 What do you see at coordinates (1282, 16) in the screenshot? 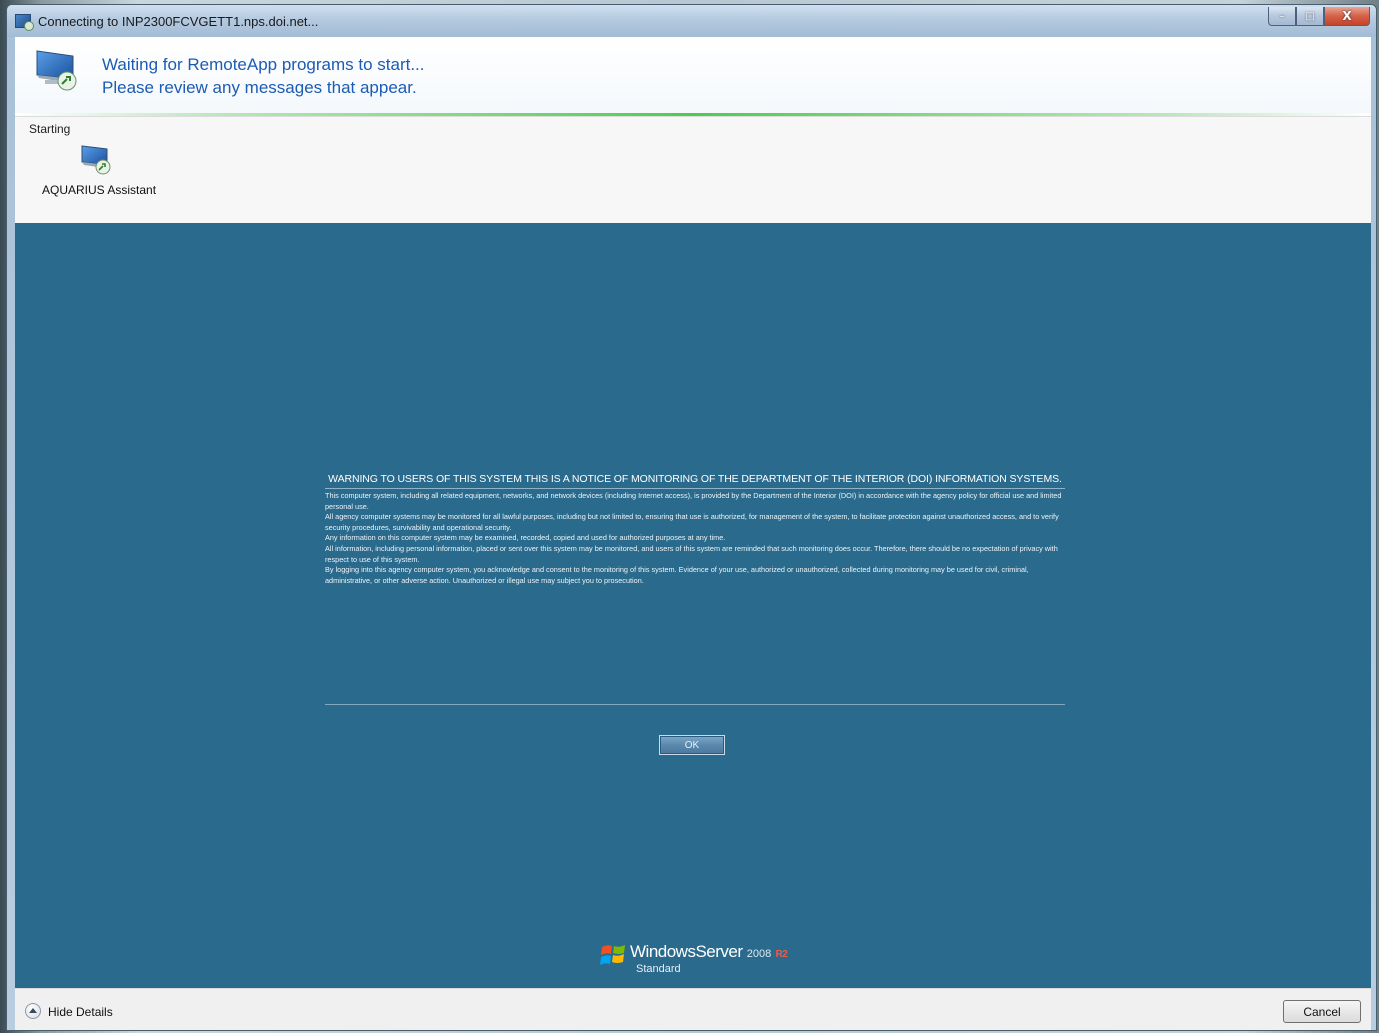
I see `minimize-button: –` at bounding box center [1282, 16].